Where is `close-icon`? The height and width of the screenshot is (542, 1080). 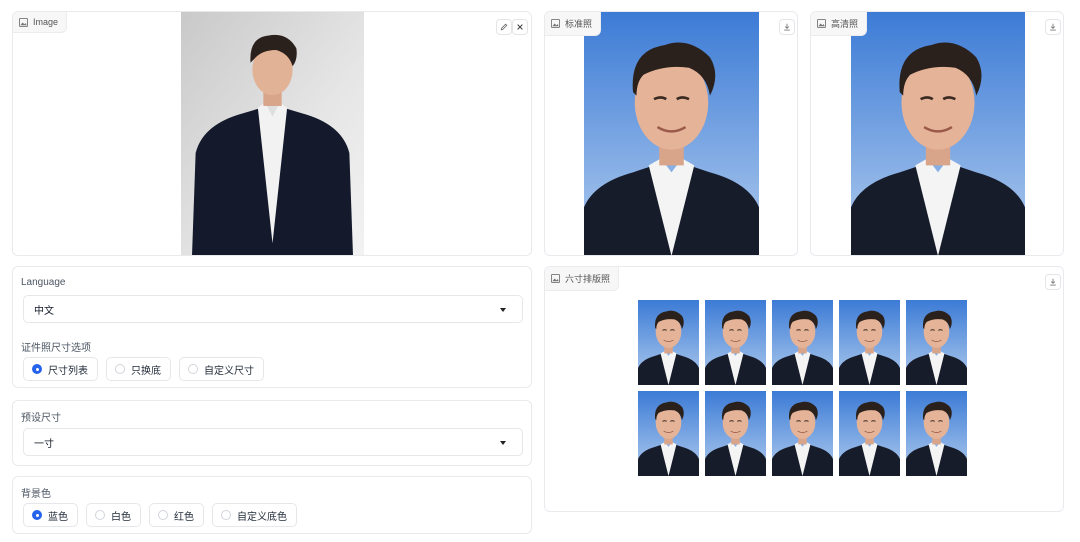
close-icon is located at coordinates (520, 27).